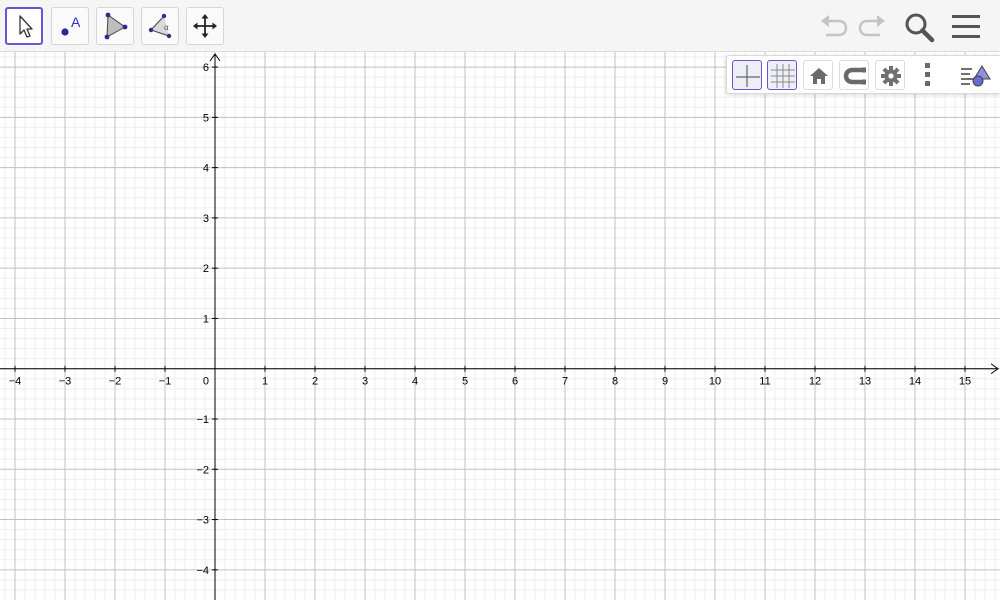  I want to click on x-tick-label: 1, so click(265, 382).